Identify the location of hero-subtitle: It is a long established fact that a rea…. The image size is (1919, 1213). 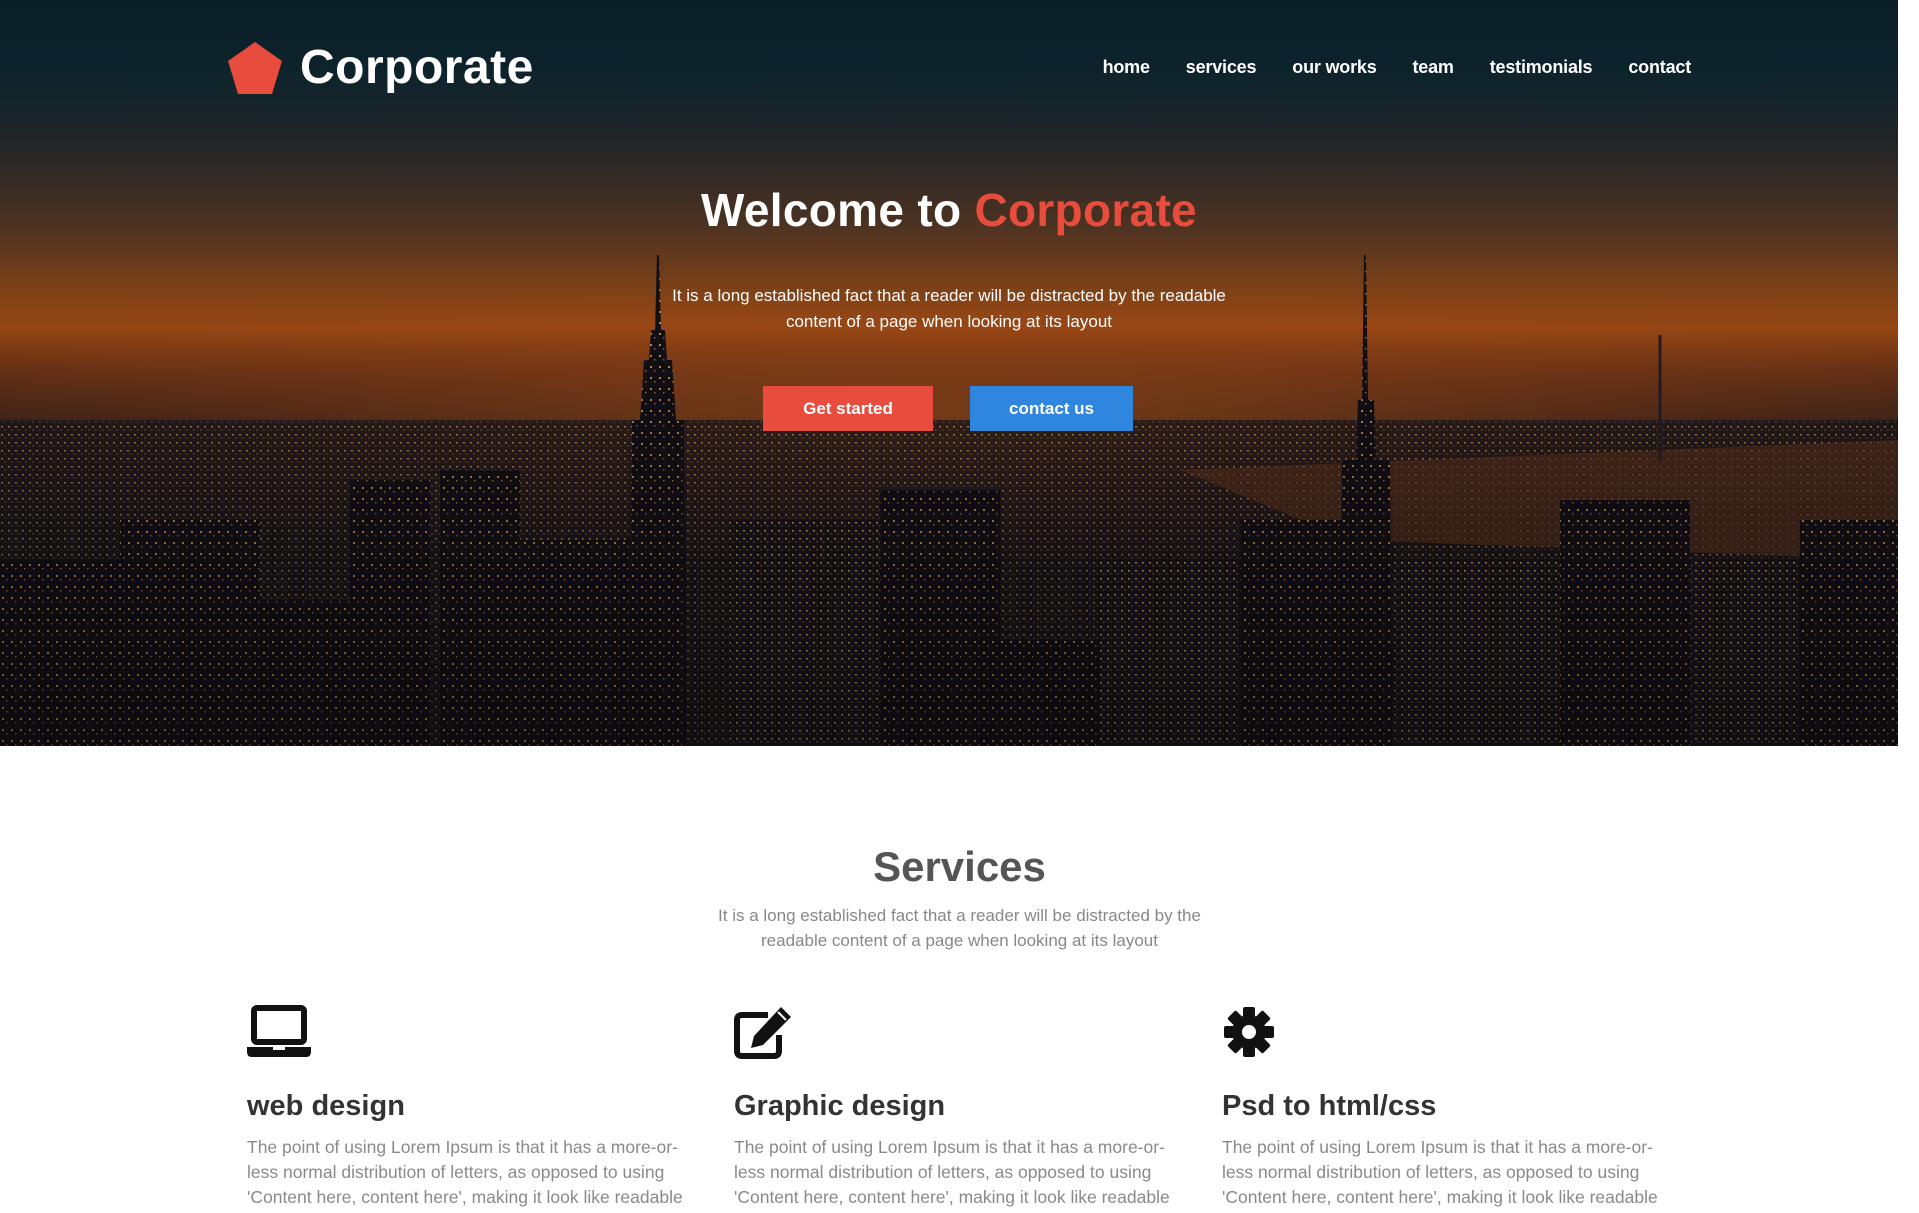
(949, 309).